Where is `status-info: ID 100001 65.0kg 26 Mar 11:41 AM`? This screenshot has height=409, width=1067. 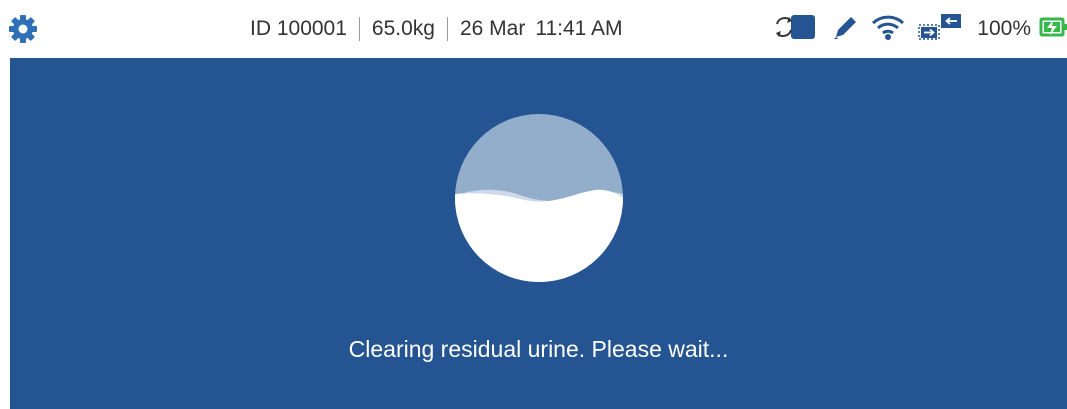
status-info: ID 100001 65.0kg 26 Mar 11:41 AM is located at coordinates (460, 29).